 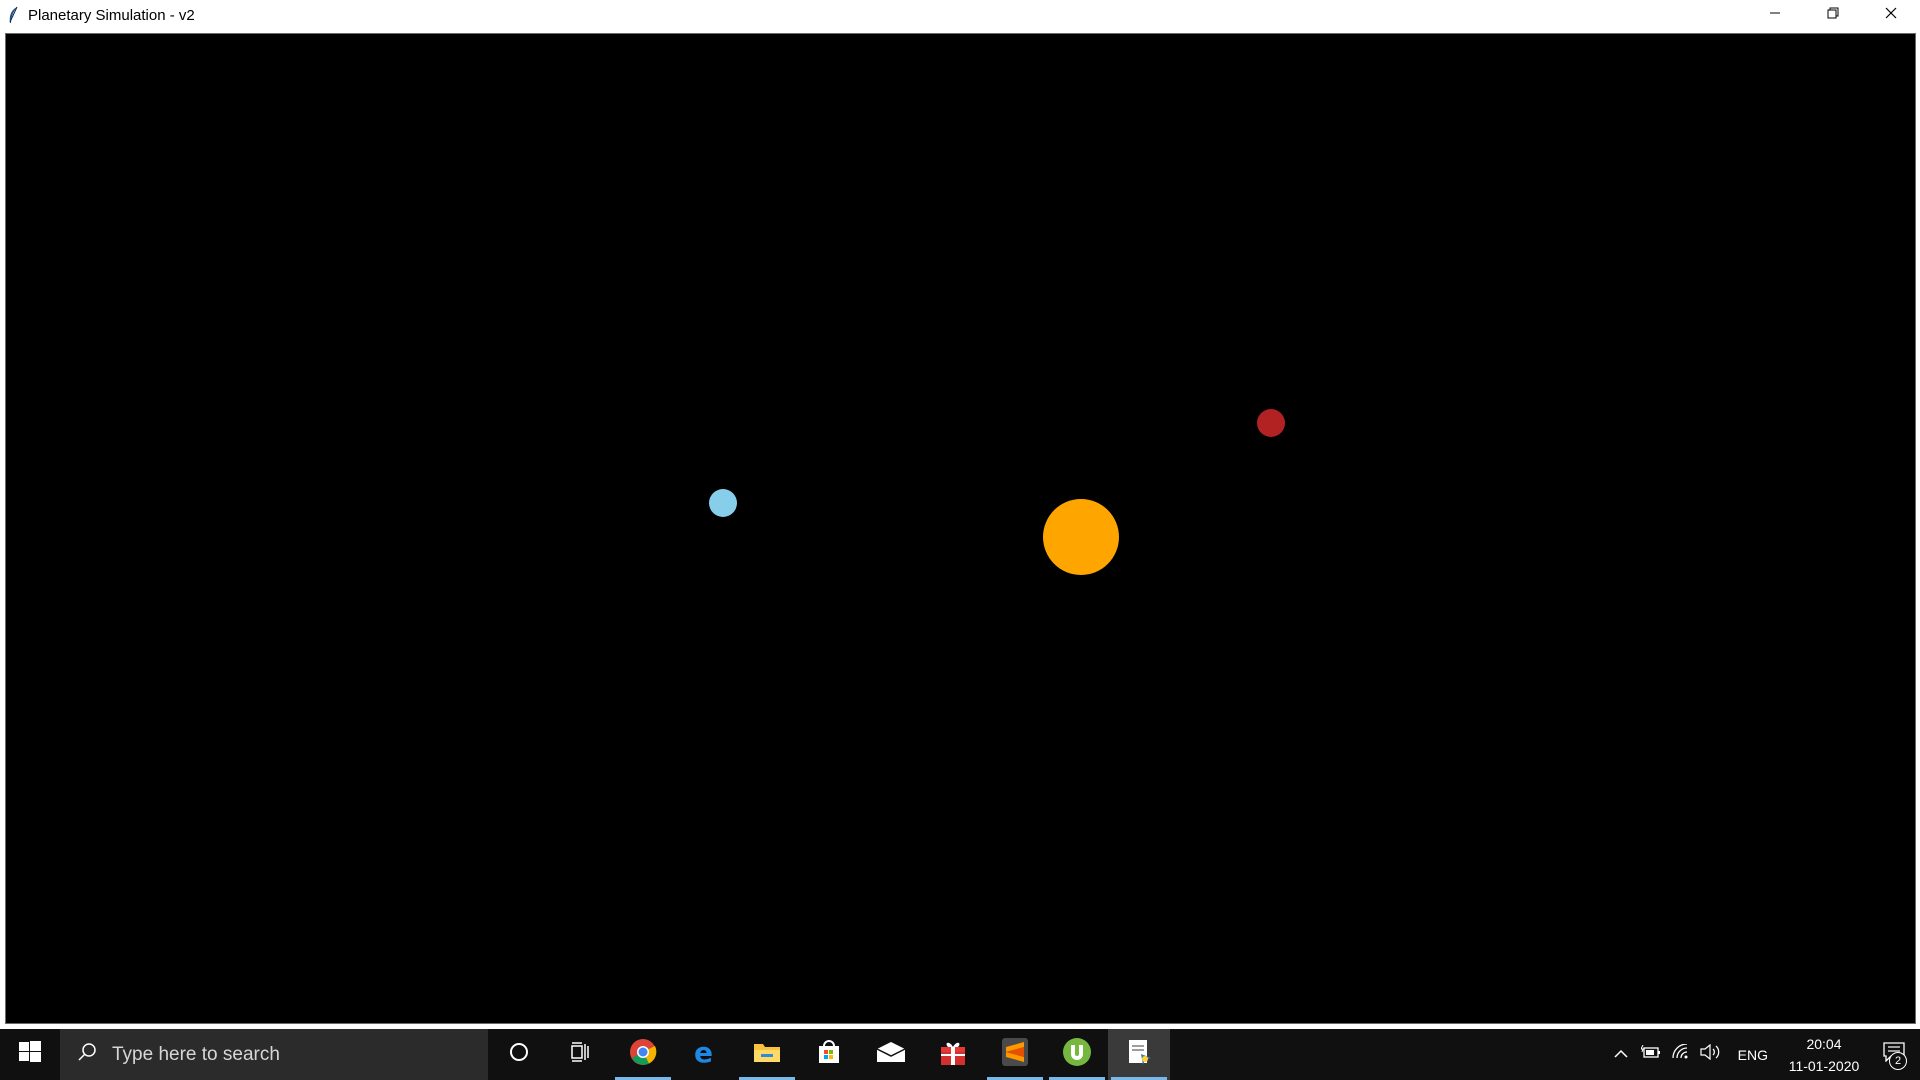 I want to click on chevron-up-icon, so click(x=1621, y=1055).